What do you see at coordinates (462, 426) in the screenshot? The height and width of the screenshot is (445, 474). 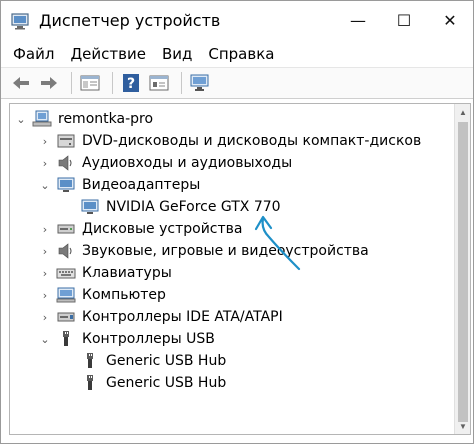 I see `scroll-down-arrow-icon: ▼` at bounding box center [462, 426].